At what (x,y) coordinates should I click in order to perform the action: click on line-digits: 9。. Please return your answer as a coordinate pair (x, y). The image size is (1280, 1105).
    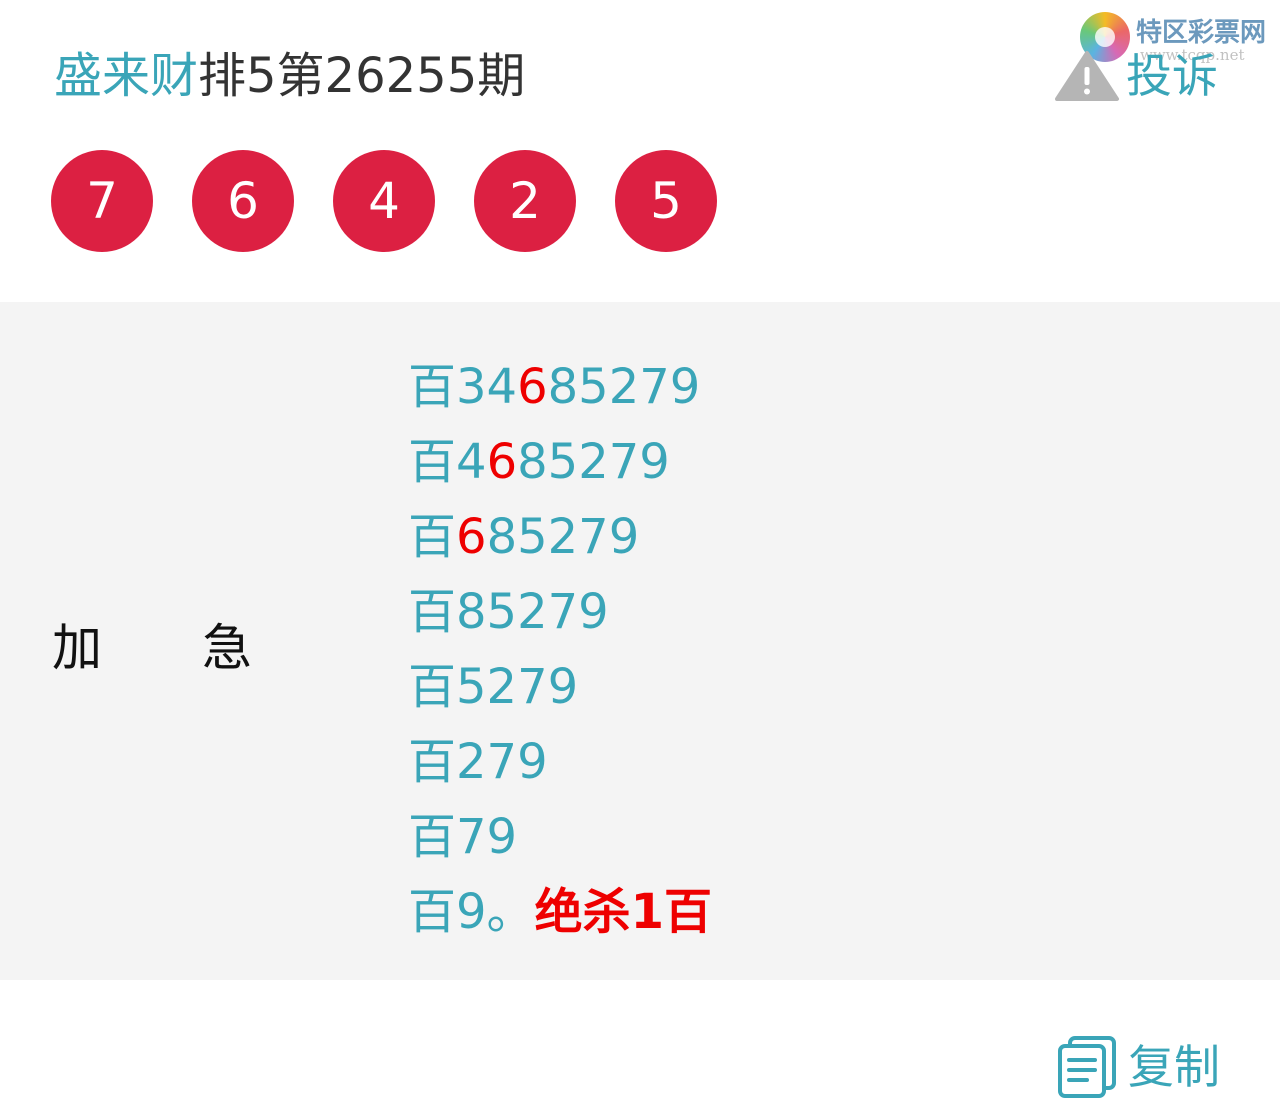
    Looking at the image, I should click on (495, 912).